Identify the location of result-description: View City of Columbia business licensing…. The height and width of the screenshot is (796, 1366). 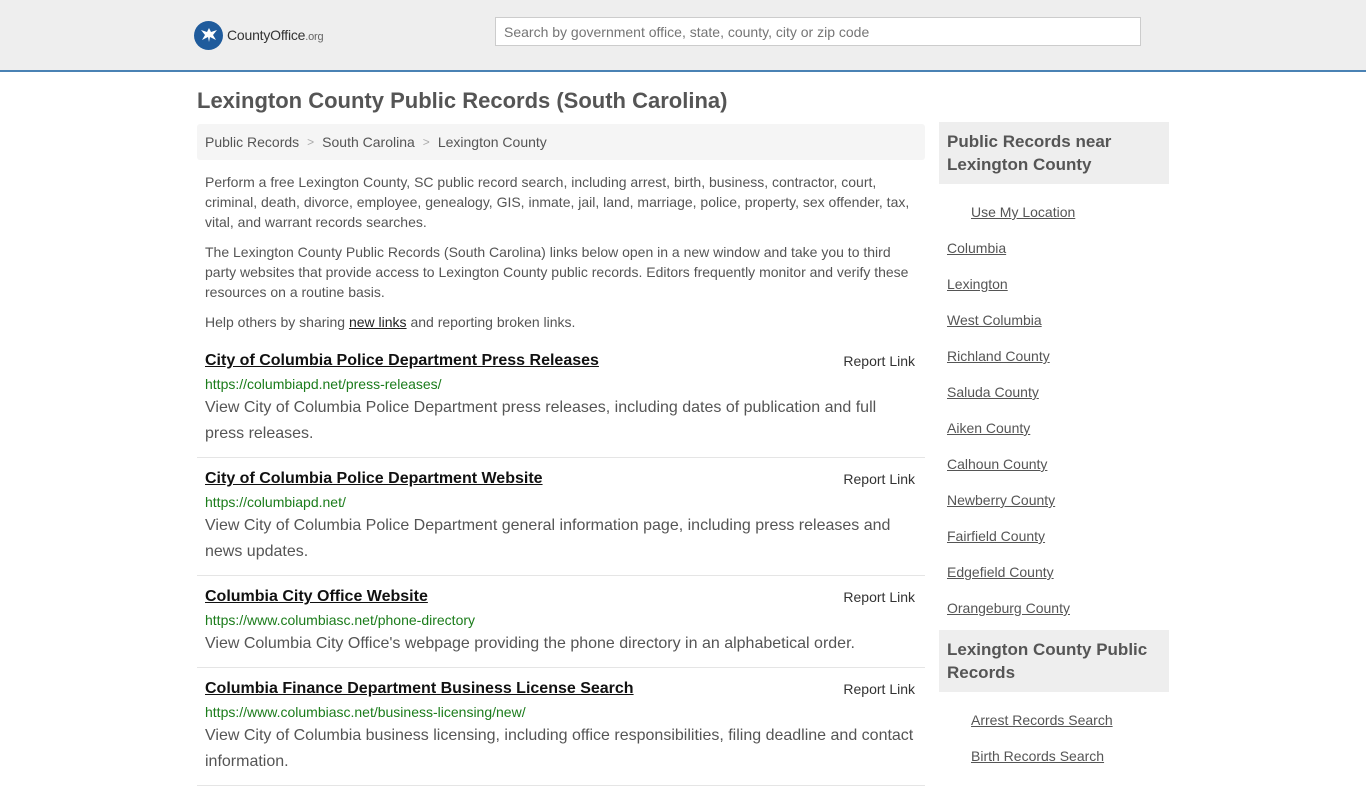
(559, 748).